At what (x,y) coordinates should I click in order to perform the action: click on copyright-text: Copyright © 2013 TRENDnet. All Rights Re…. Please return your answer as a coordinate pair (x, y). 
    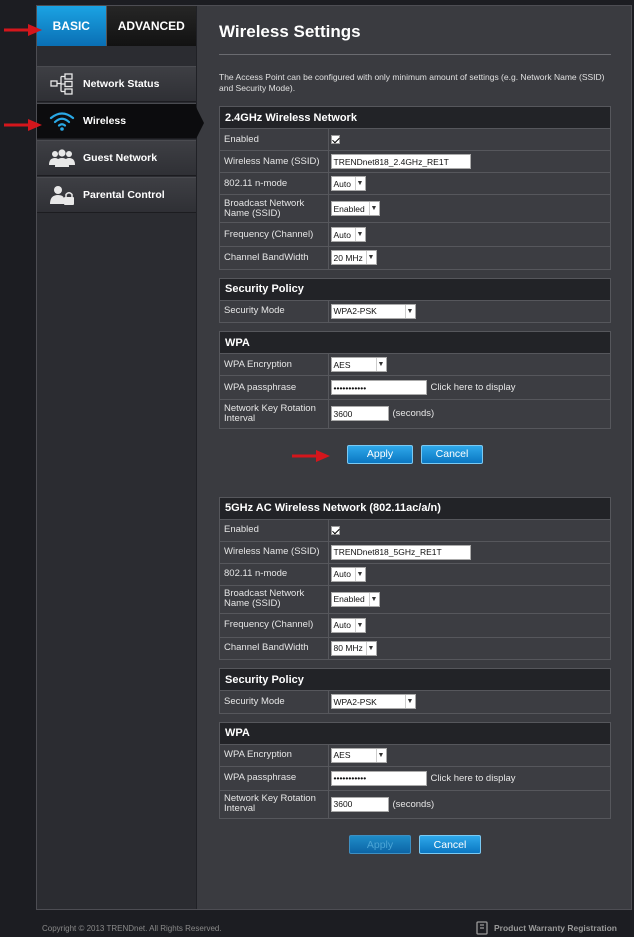
    Looking at the image, I should click on (132, 928).